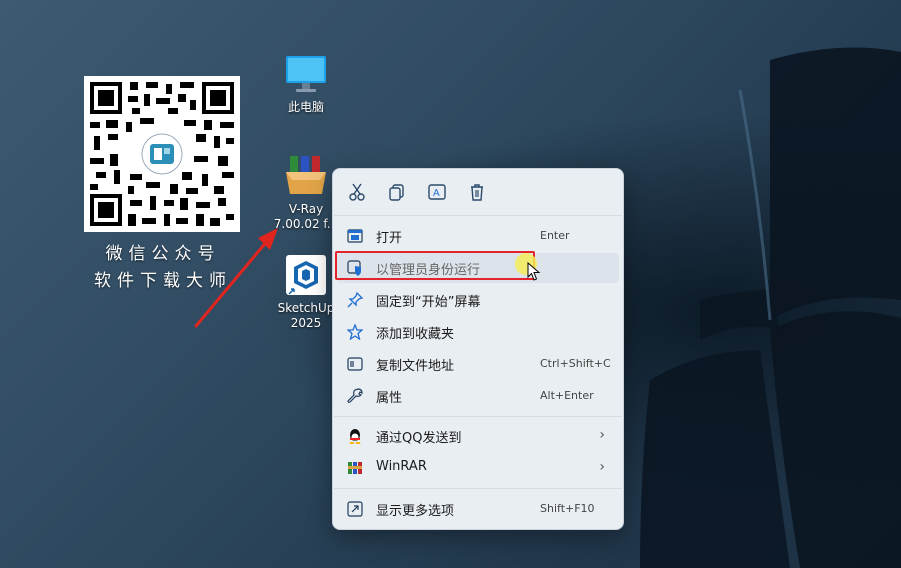 The height and width of the screenshot is (568, 901). What do you see at coordinates (397, 192) in the screenshot?
I see `copy-icon` at bounding box center [397, 192].